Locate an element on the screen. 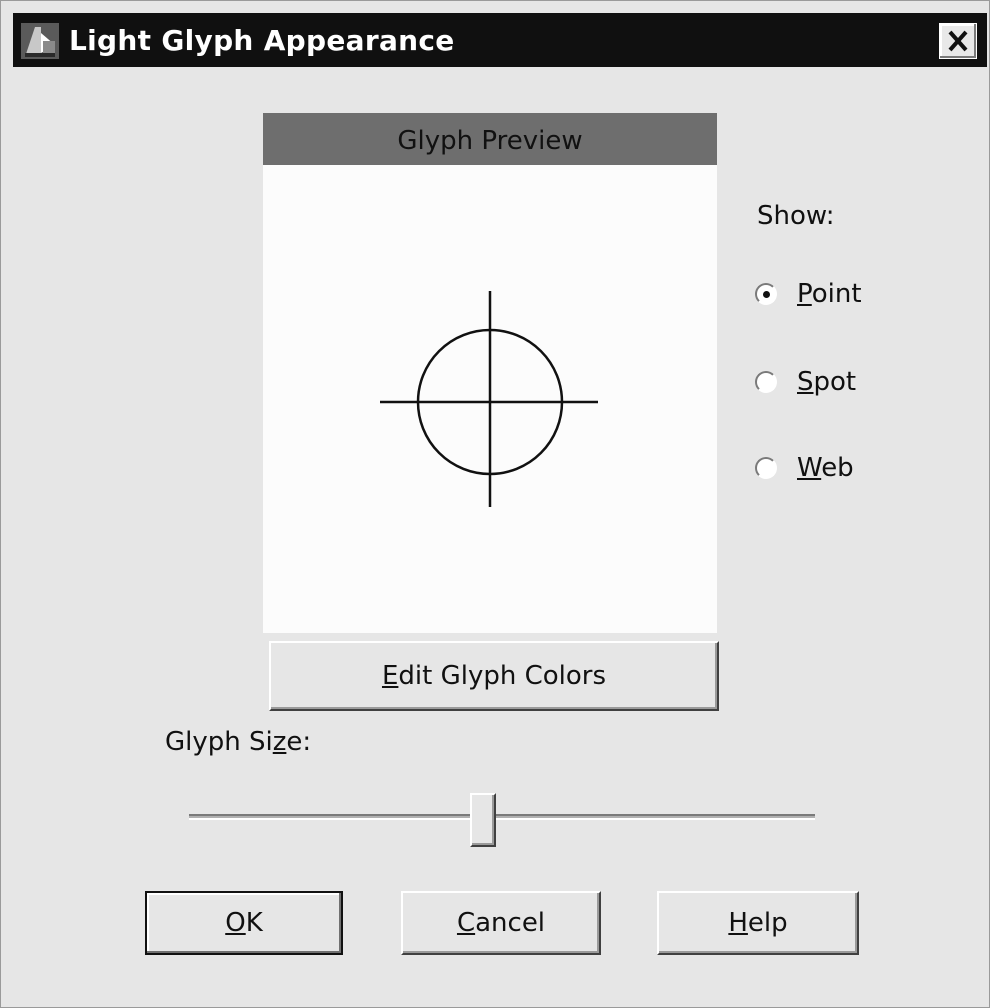 Image resolution: width=990 pixels, height=1008 pixels. show-label: Show: is located at coordinates (796, 216).